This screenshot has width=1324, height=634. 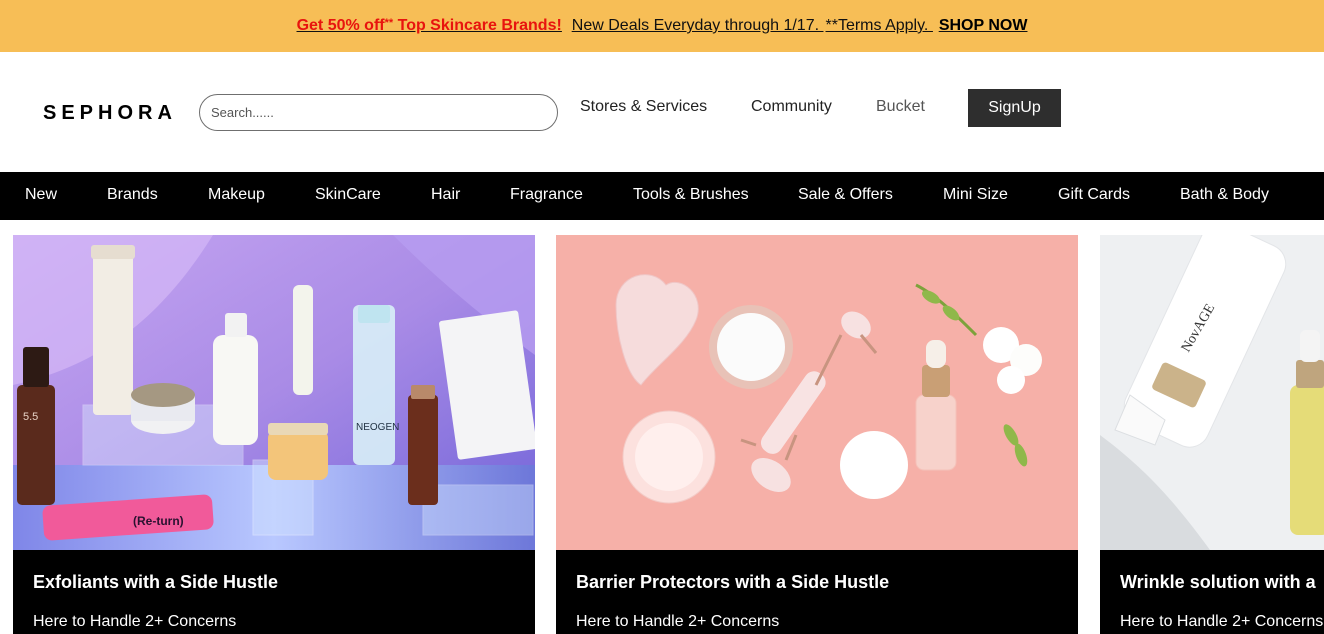 What do you see at coordinates (791, 107) in the screenshot?
I see `community-link: Community` at bounding box center [791, 107].